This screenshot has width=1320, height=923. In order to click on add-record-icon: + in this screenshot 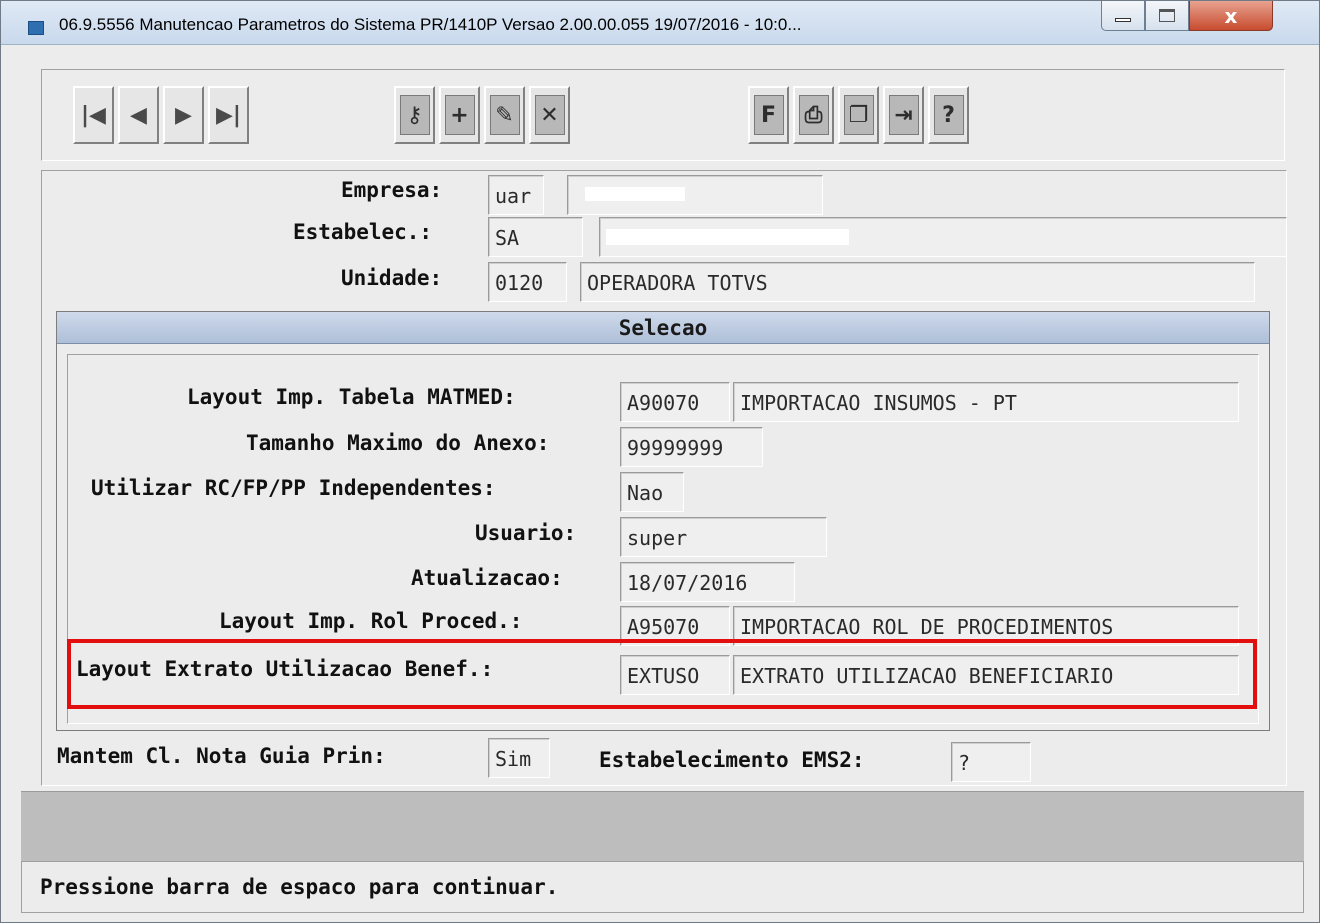, I will do `click(459, 115)`.